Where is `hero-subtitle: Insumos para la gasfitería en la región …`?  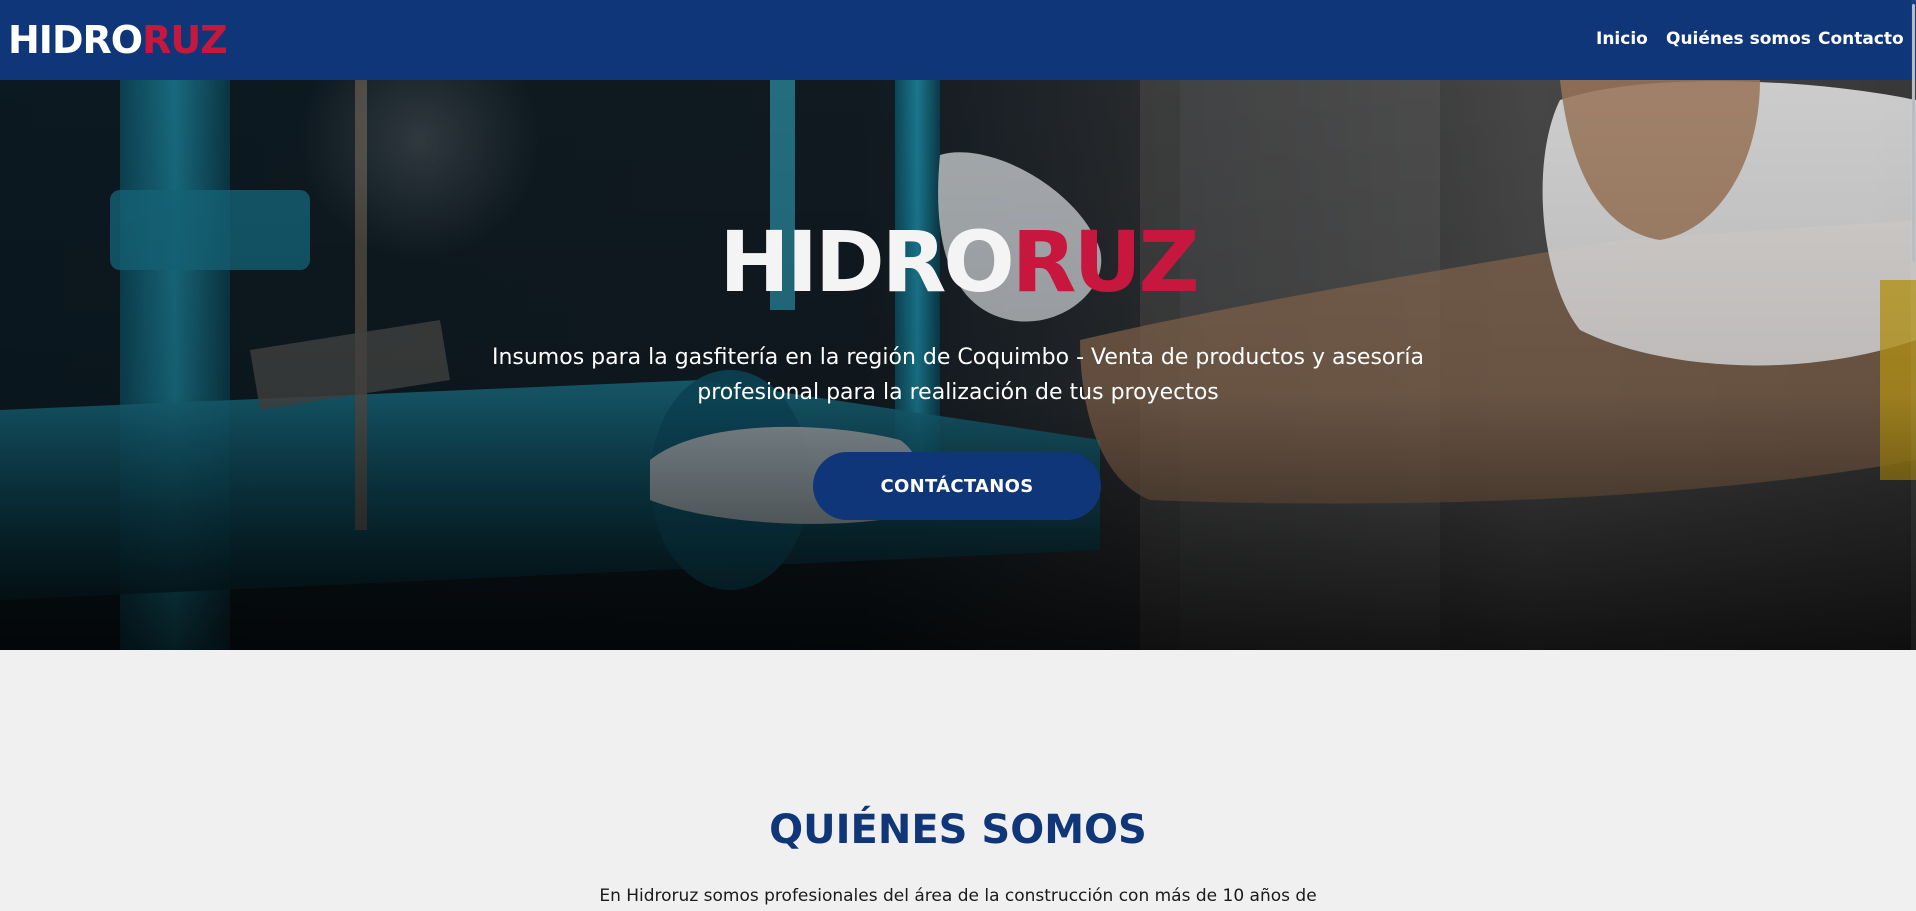 hero-subtitle: Insumos para la gasfitería en la región … is located at coordinates (958, 375).